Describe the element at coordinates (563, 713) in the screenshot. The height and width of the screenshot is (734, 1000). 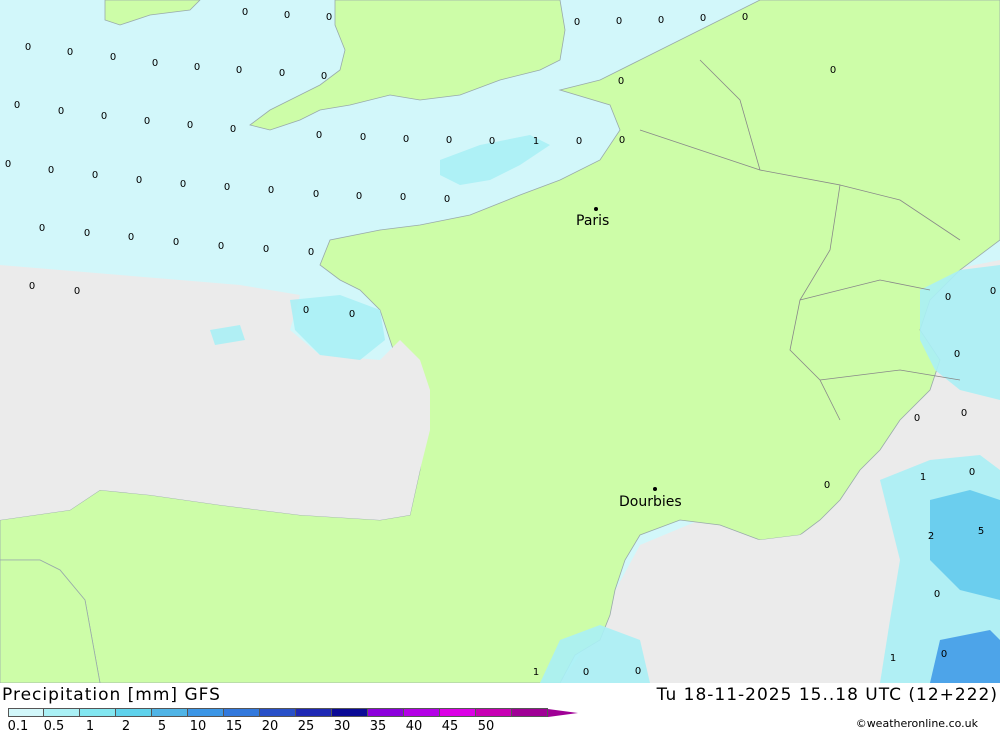
I see `legend-arrow` at that location.